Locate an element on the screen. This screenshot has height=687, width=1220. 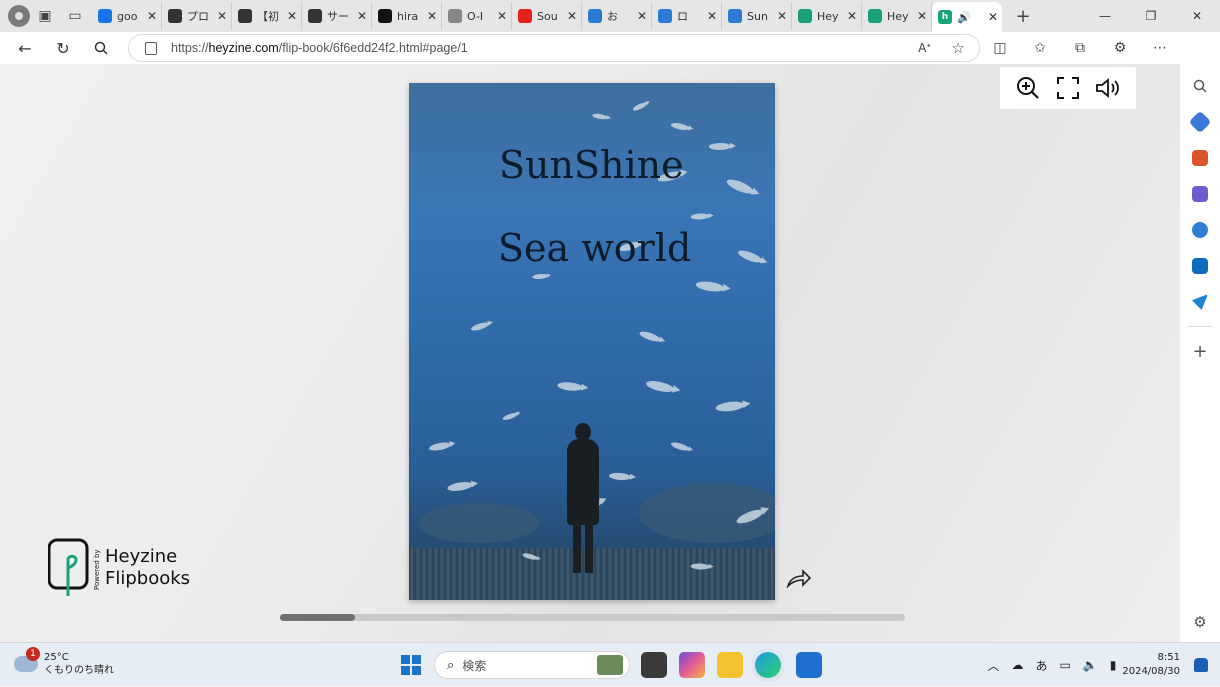
scrollbar-thumb is located at coordinates (317, 617).